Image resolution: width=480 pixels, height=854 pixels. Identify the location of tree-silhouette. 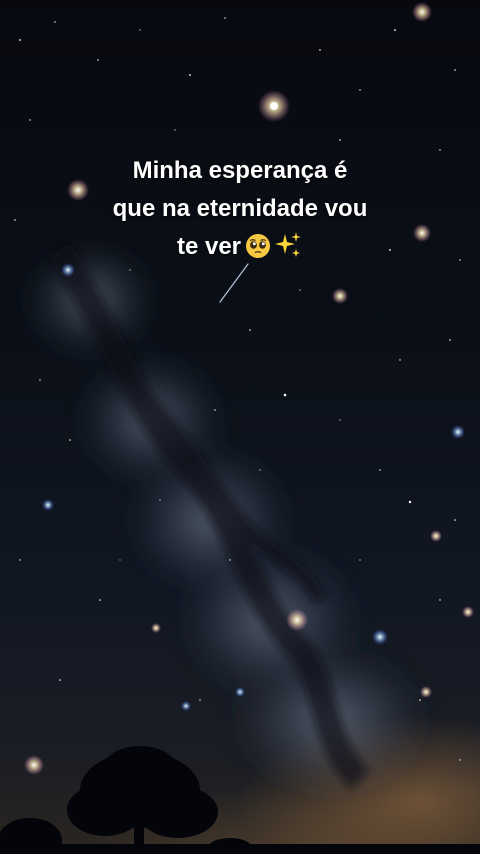
(240, 800).